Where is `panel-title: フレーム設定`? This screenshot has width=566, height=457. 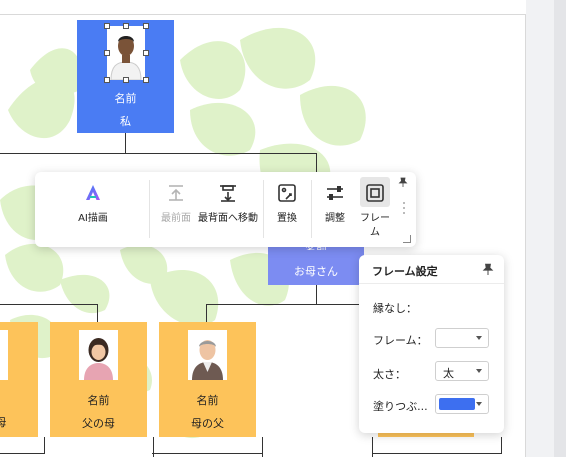 panel-title: フレーム設定 is located at coordinates (405, 271).